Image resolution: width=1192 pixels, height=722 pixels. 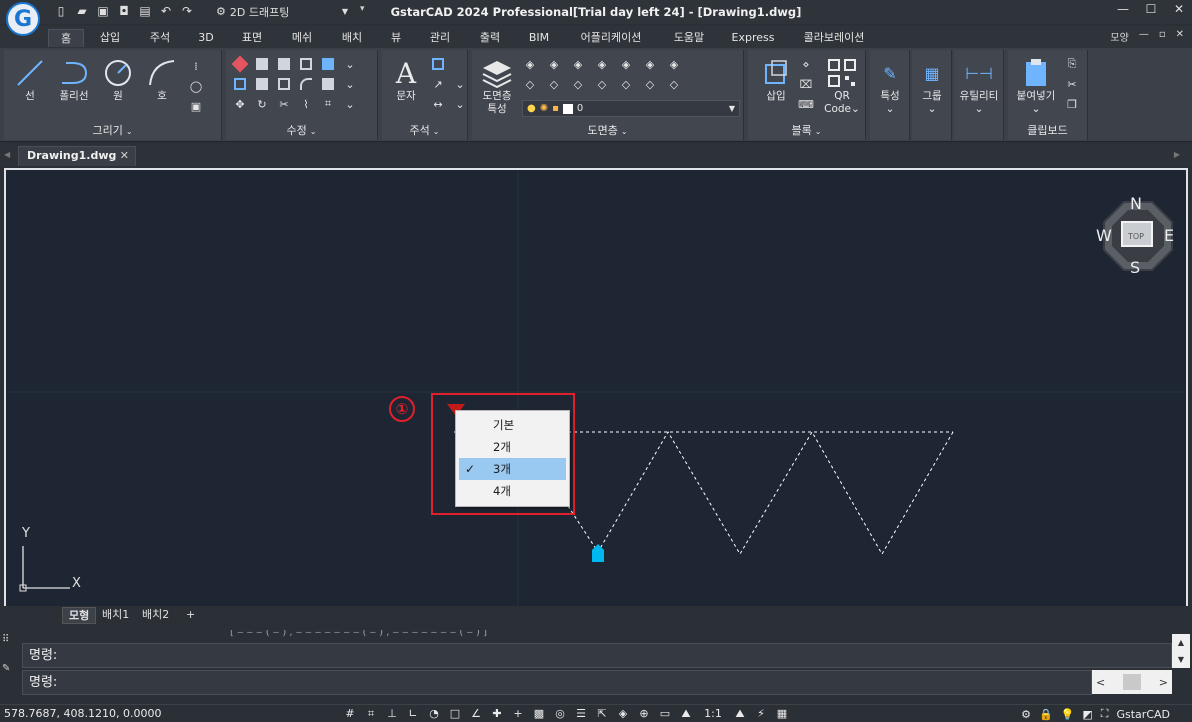 What do you see at coordinates (196, 106) in the screenshot?
I see `rectangle-icon: ▣` at bounding box center [196, 106].